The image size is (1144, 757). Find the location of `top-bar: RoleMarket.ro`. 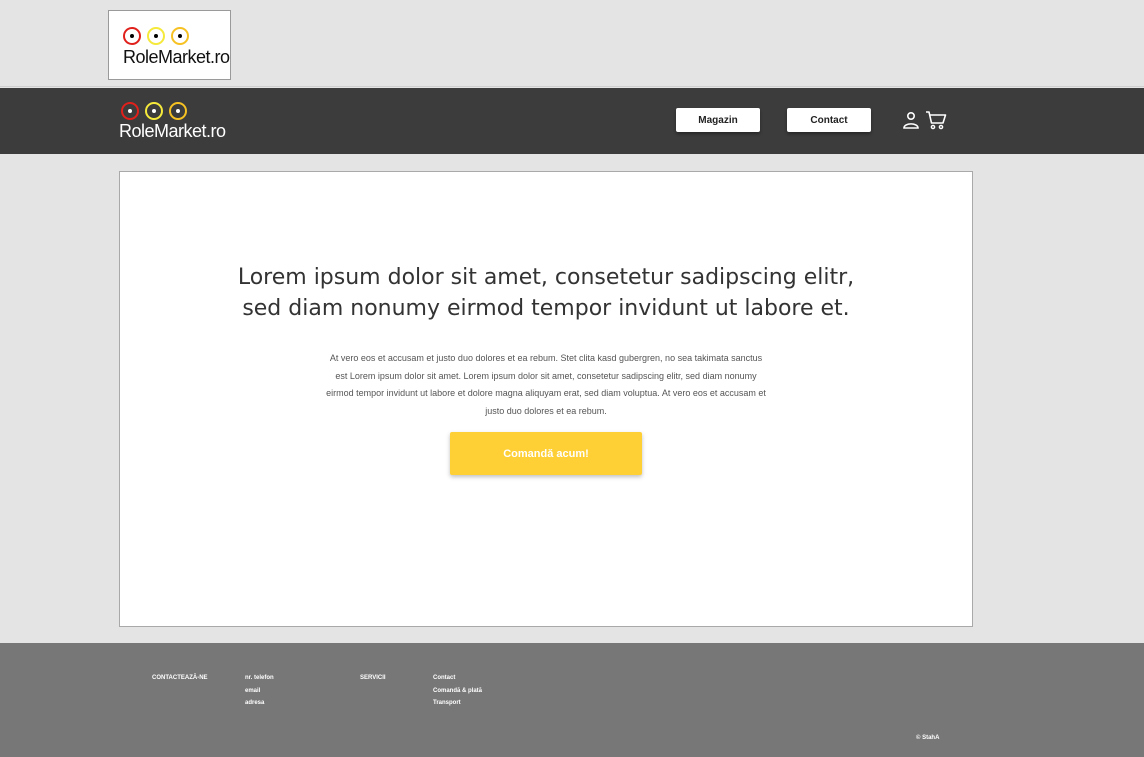

top-bar: RoleMarket.ro is located at coordinates (572, 43).